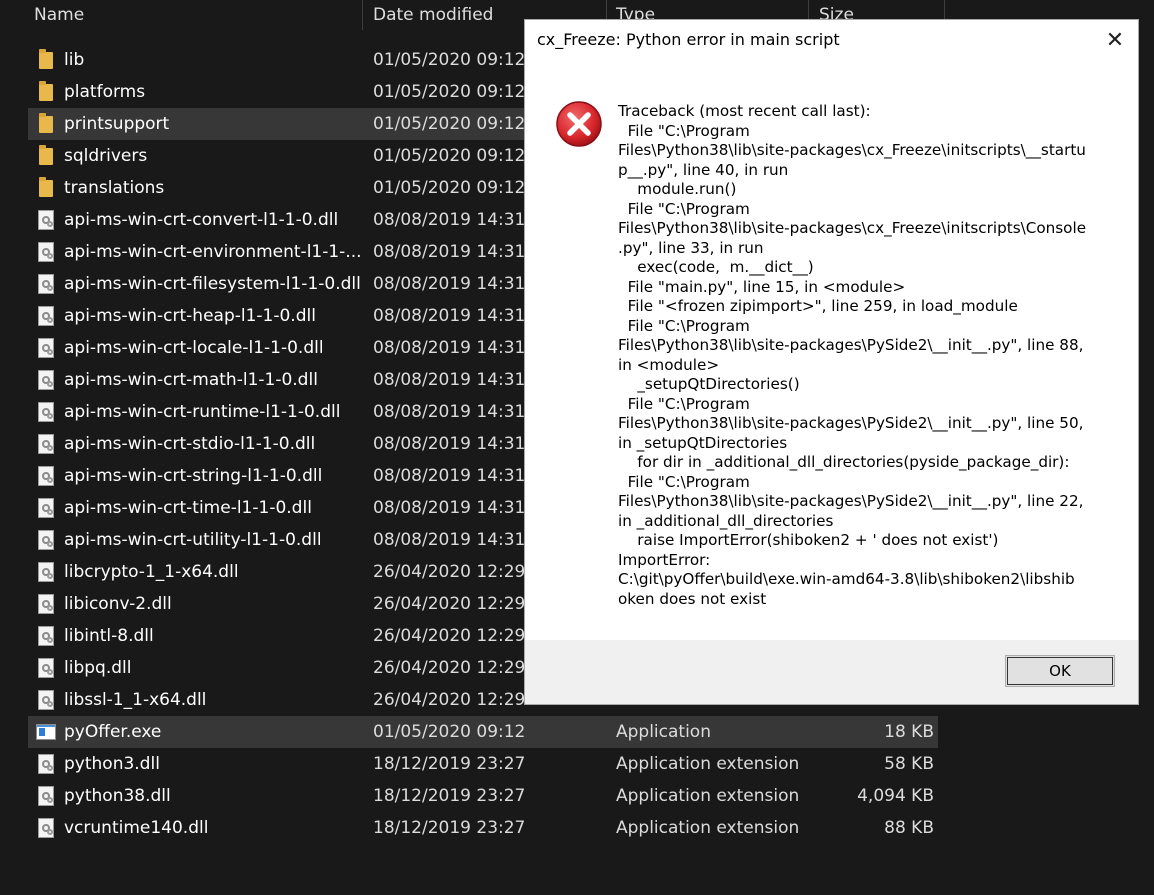 This screenshot has height=895, width=1154. What do you see at coordinates (98, 668) in the screenshot?
I see `file-name: libpq.dll` at bounding box center [98, 668].